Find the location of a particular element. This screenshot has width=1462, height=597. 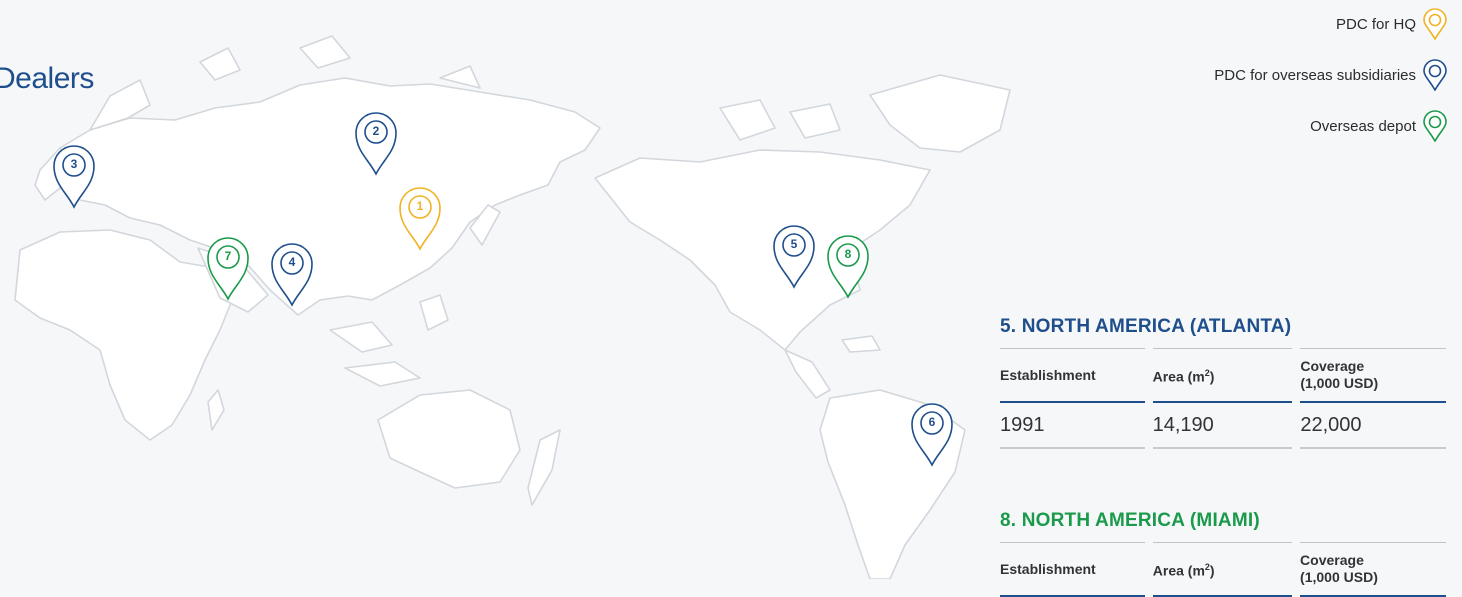

map-marker-3: 3 is located at coordinates (74, 176).